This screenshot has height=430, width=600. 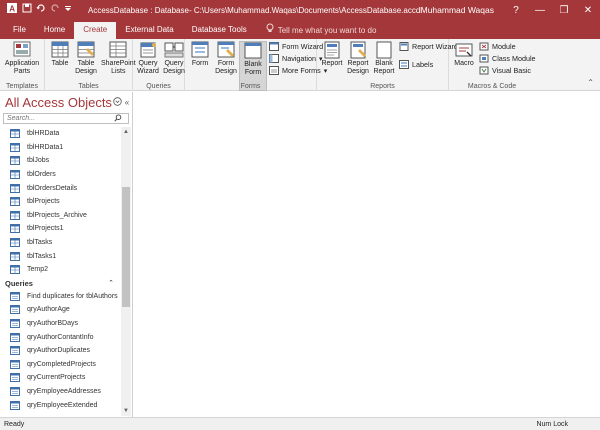 I want to click on tab-database-tools: Database Tools, so click(x=219, y=30).